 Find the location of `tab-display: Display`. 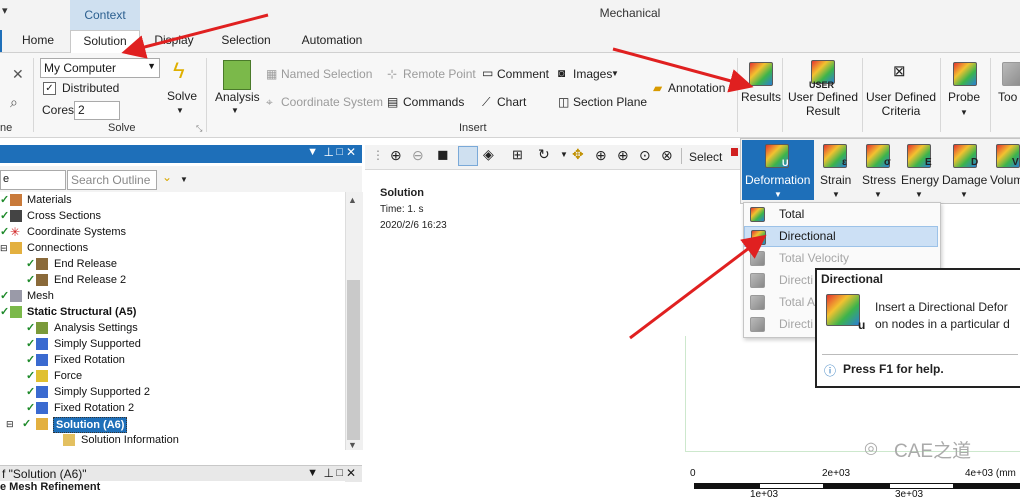

tab-display: Display is located at coordinates (174, 41).